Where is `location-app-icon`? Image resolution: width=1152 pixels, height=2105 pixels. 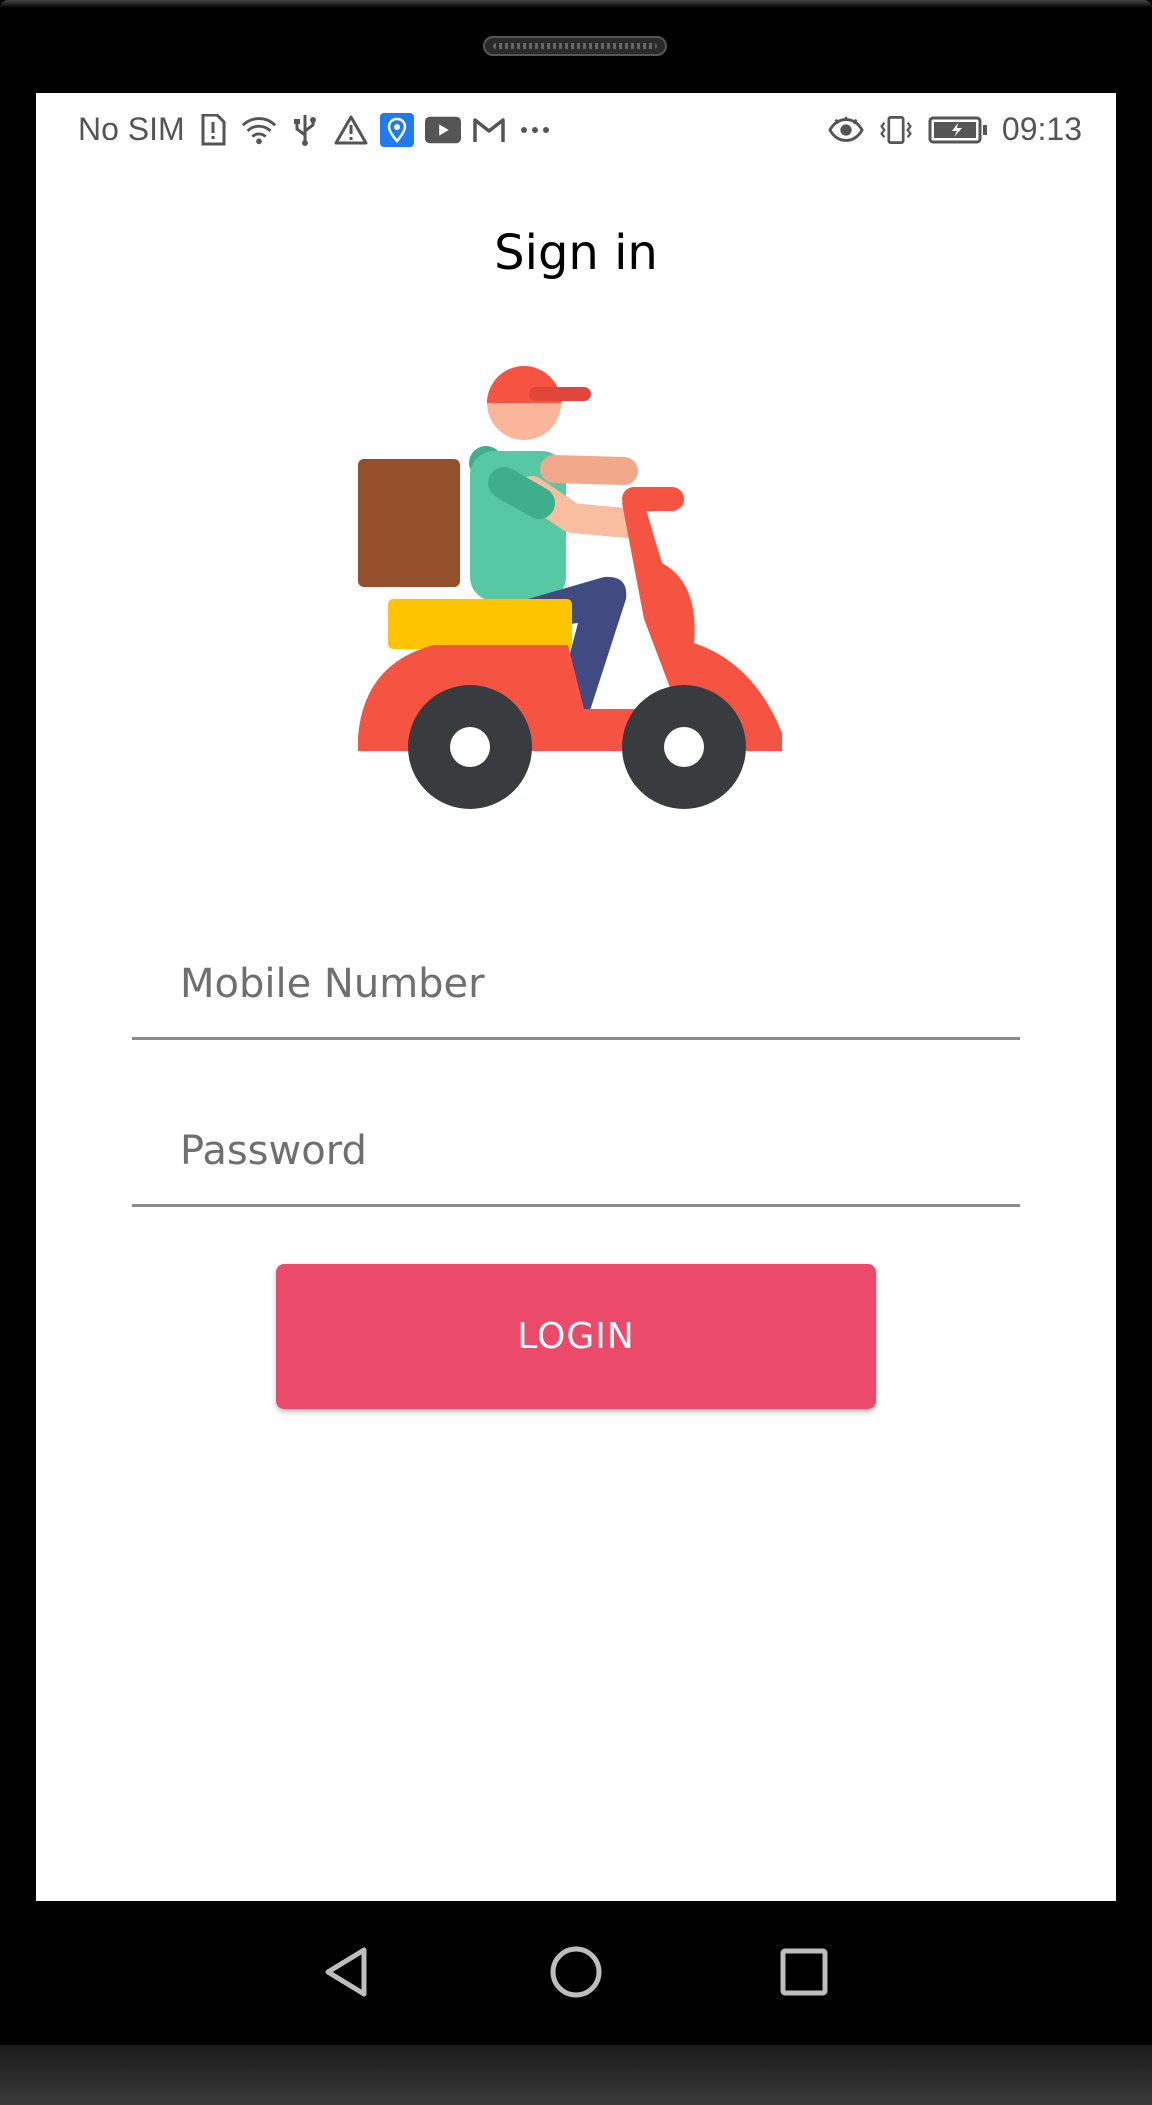
location-app-icon is located at coordinates (397, 130).